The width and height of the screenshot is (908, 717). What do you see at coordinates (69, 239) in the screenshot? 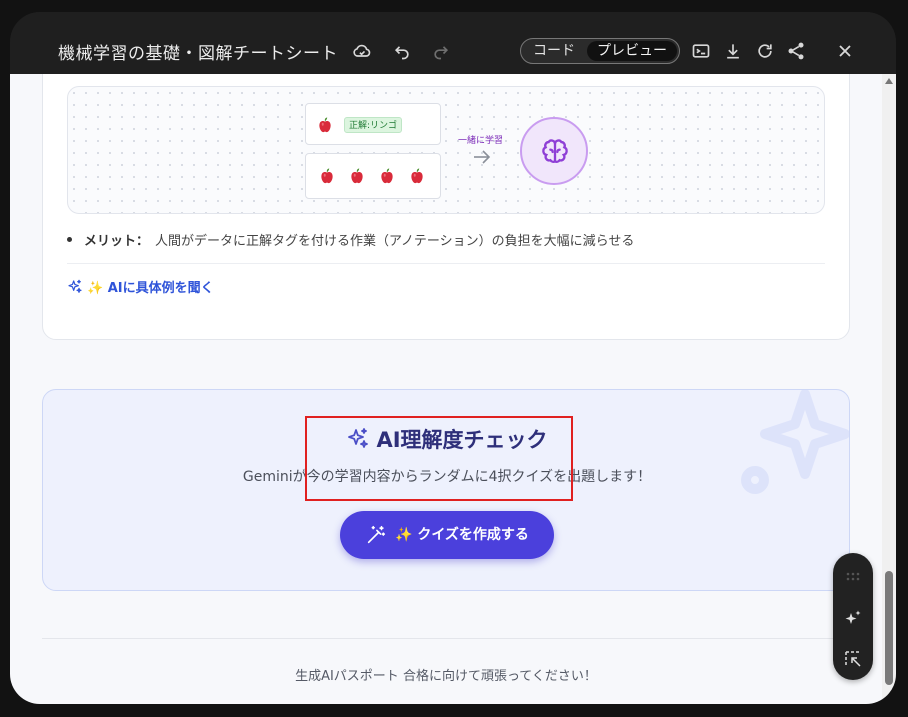
I see `bullet-dot` at bounding box center [69, 239].